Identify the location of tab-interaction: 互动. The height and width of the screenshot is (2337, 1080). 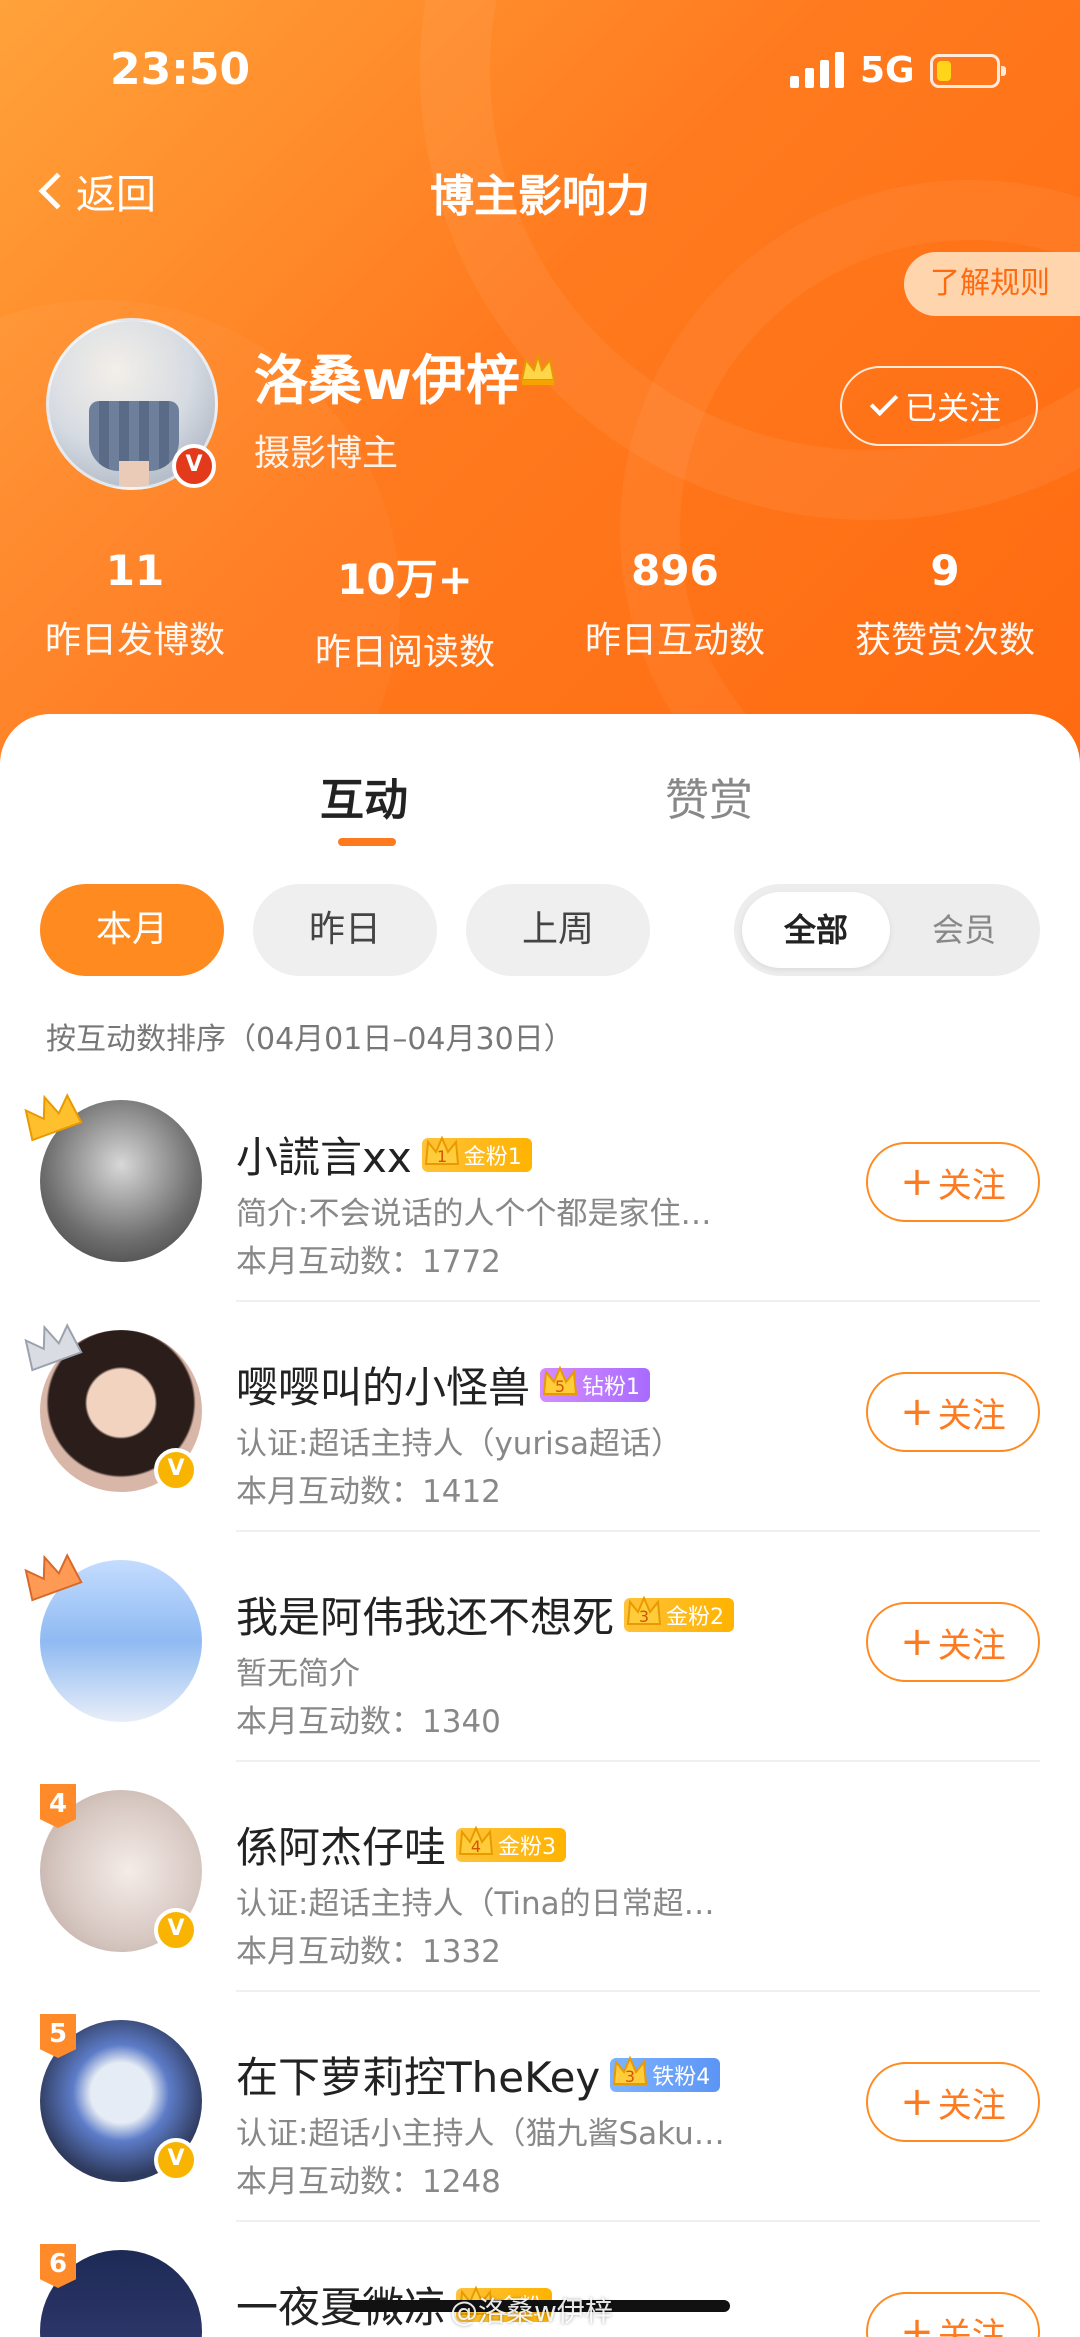
(364, 796).